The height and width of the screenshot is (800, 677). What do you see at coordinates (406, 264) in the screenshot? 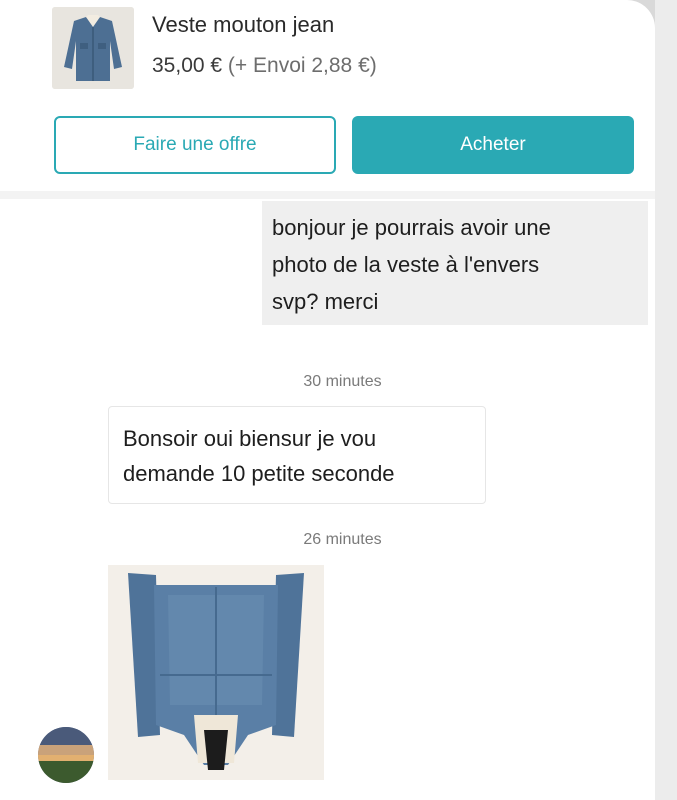
I see `message-line: photo de la veste à l'envers` at bounding box center [406, 264].